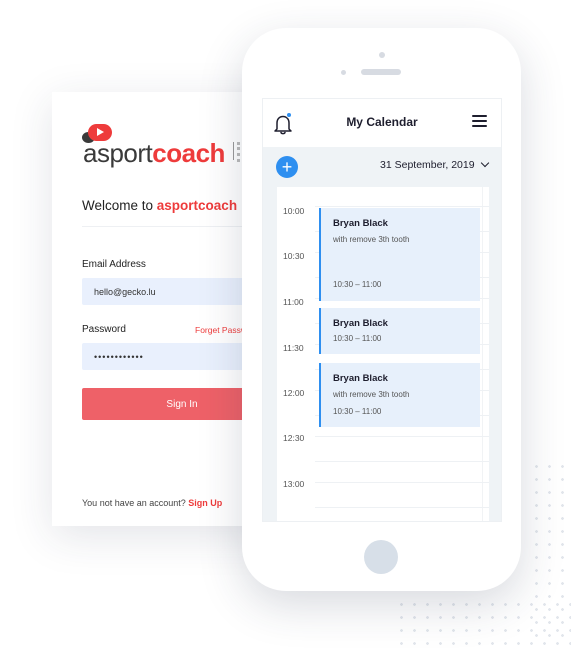 The image size is (571, 662). What do you see at coordinates (294, 438) in the screenshot?
I see `time-label: 12:30` at bounding box center [294, 438].